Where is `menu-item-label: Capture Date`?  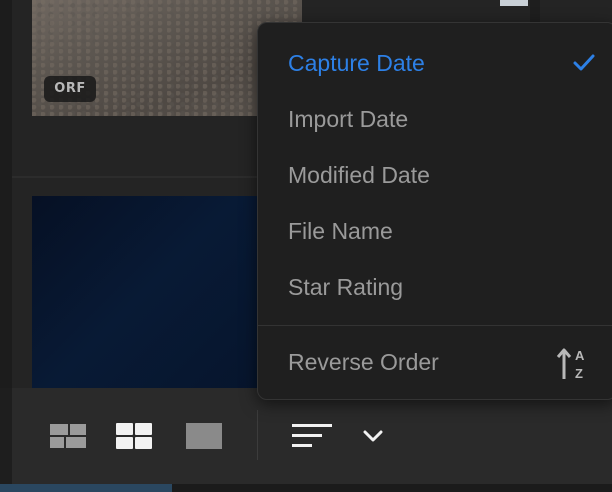
menu-item-label: Capture Date is located at coordinates (356, 63).